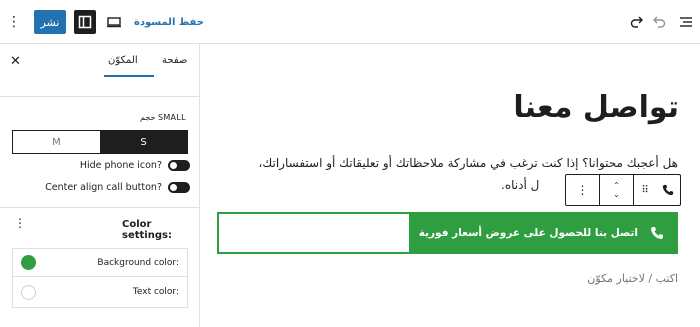  I want to click on redo-icon, so click(636, 22).